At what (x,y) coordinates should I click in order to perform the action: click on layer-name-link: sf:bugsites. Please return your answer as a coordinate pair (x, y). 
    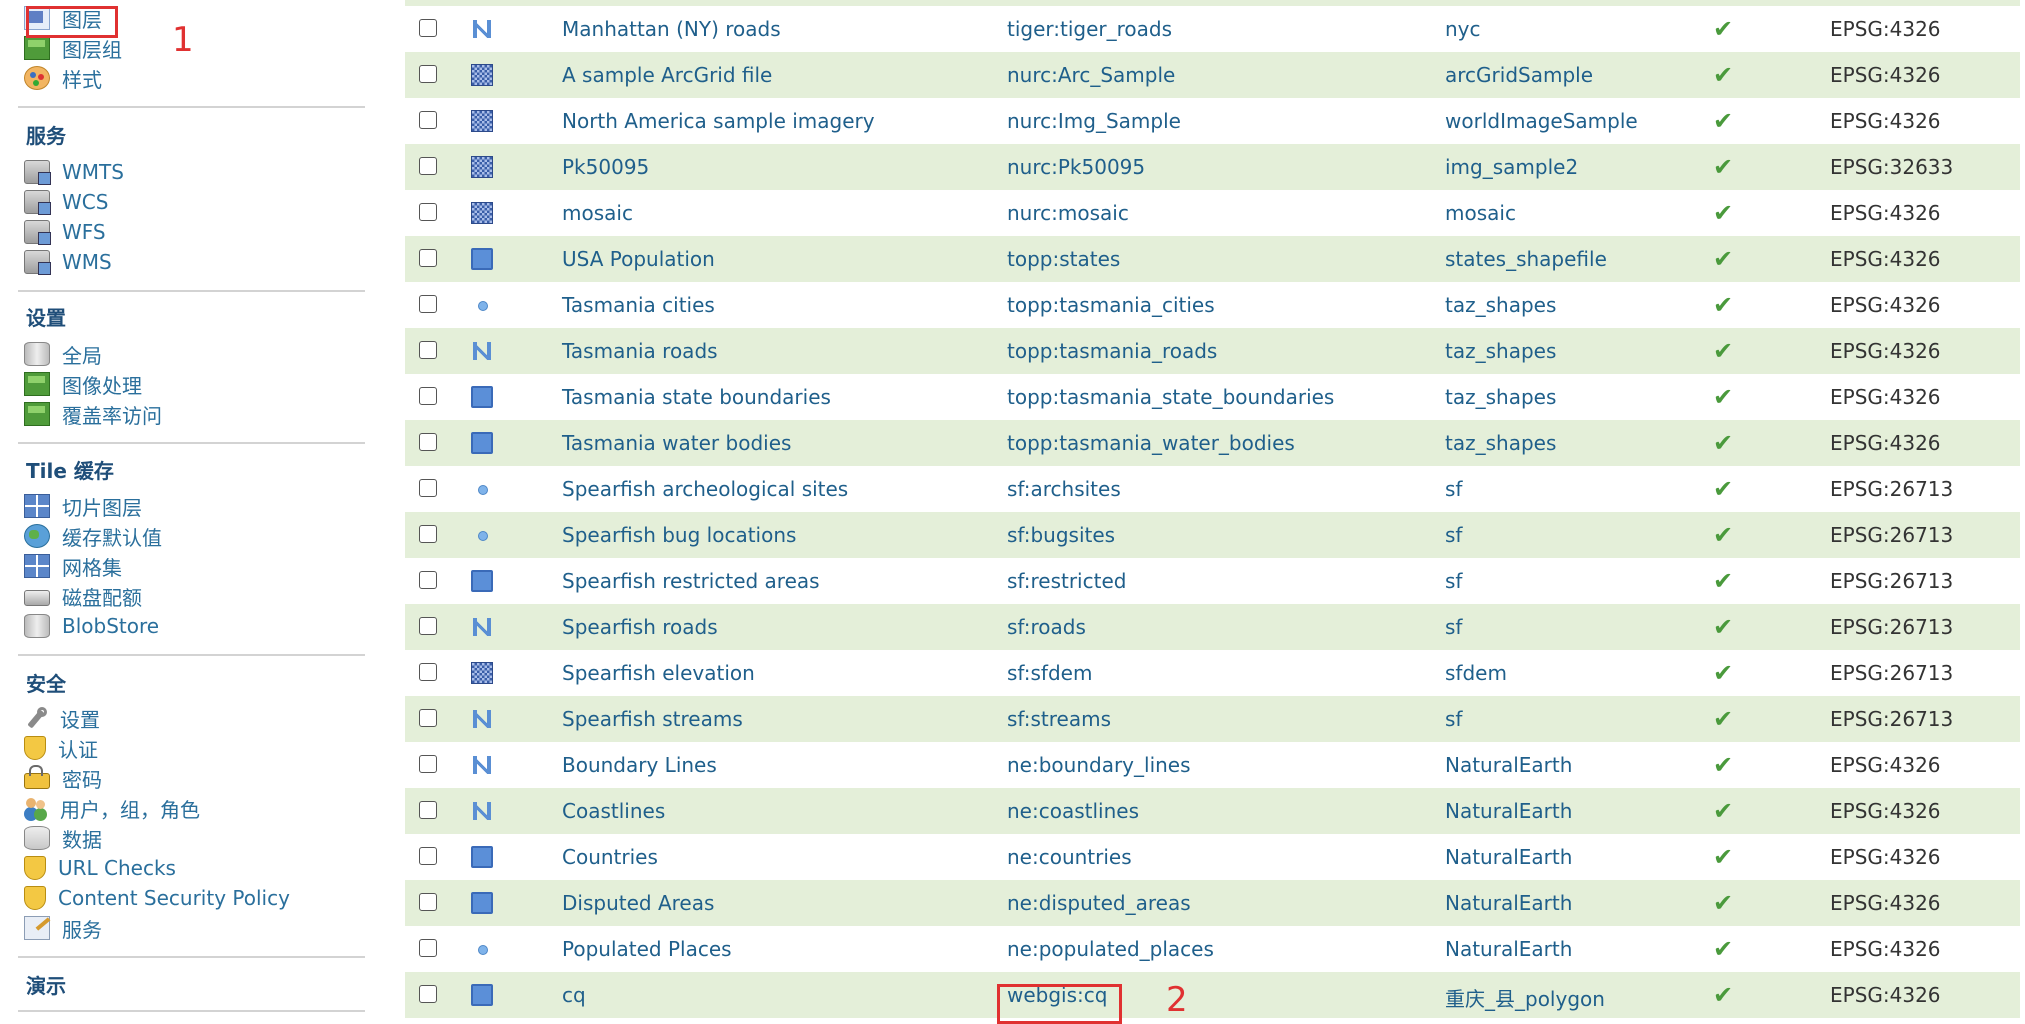
    Looking at the image, I should click on (1061, 535).